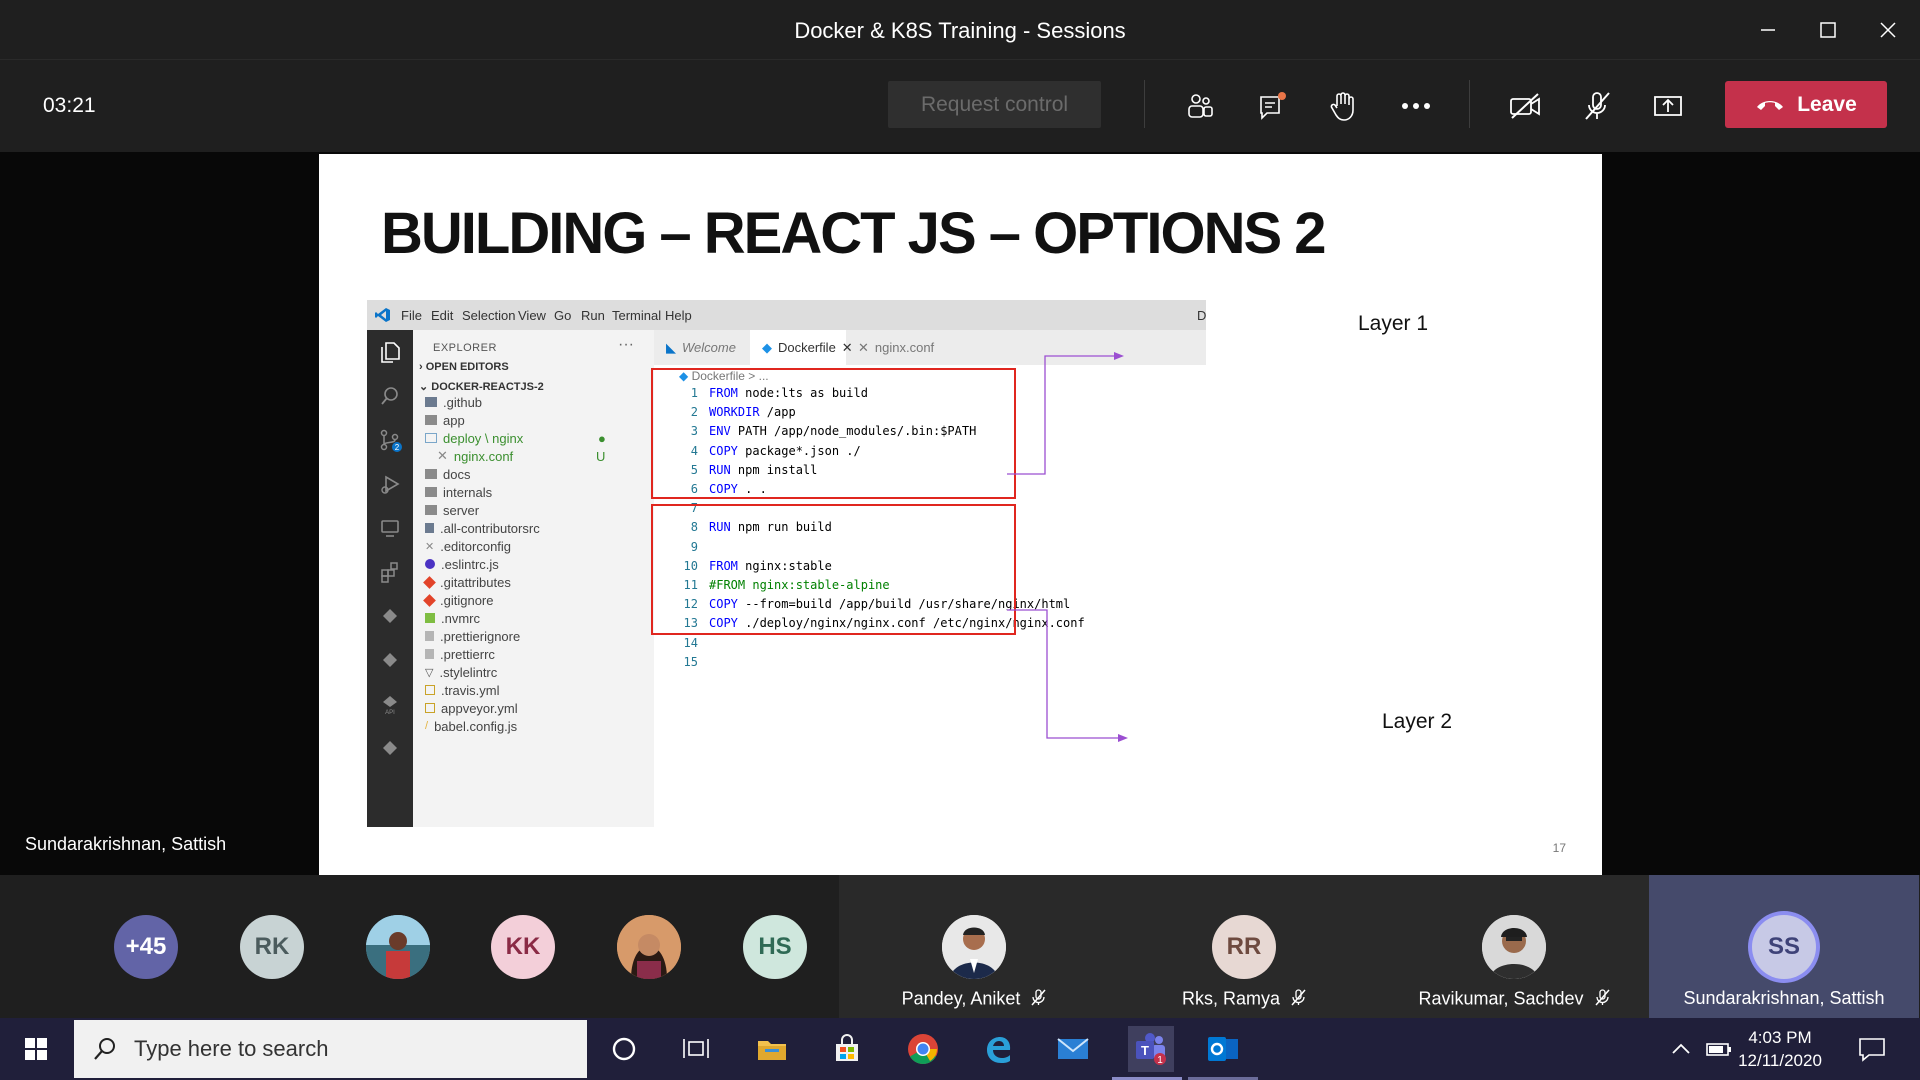  I want to click on internet-explorer-icon, so click(999, 1050).